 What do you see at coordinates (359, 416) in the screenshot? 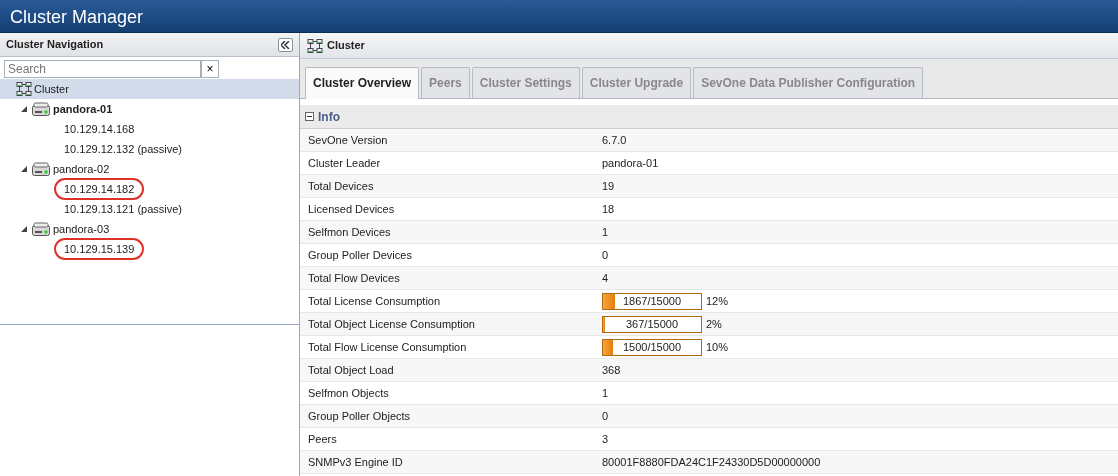
I see `field-label: Group Poller Objects` at bounding box center [359, 416].